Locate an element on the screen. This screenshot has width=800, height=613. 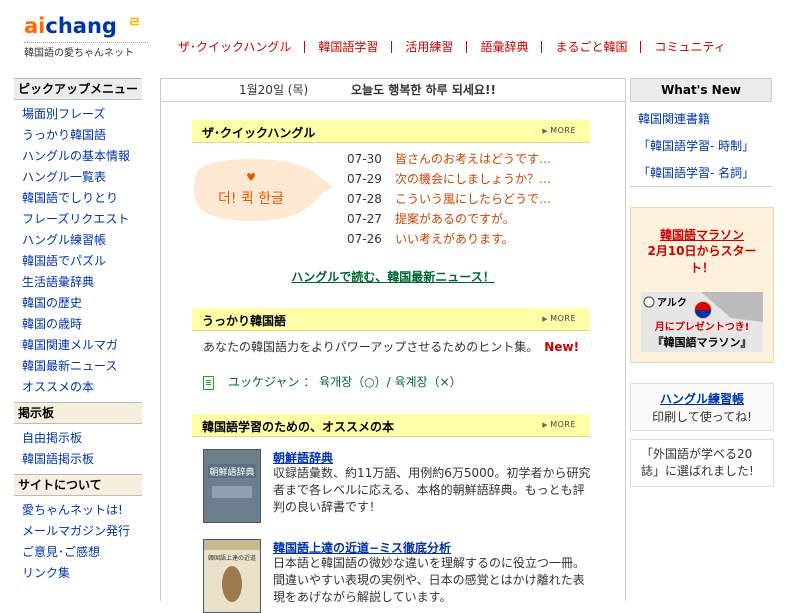
book-cover-image: 朝鮮語辞典 is located at coordinates (232, 486).